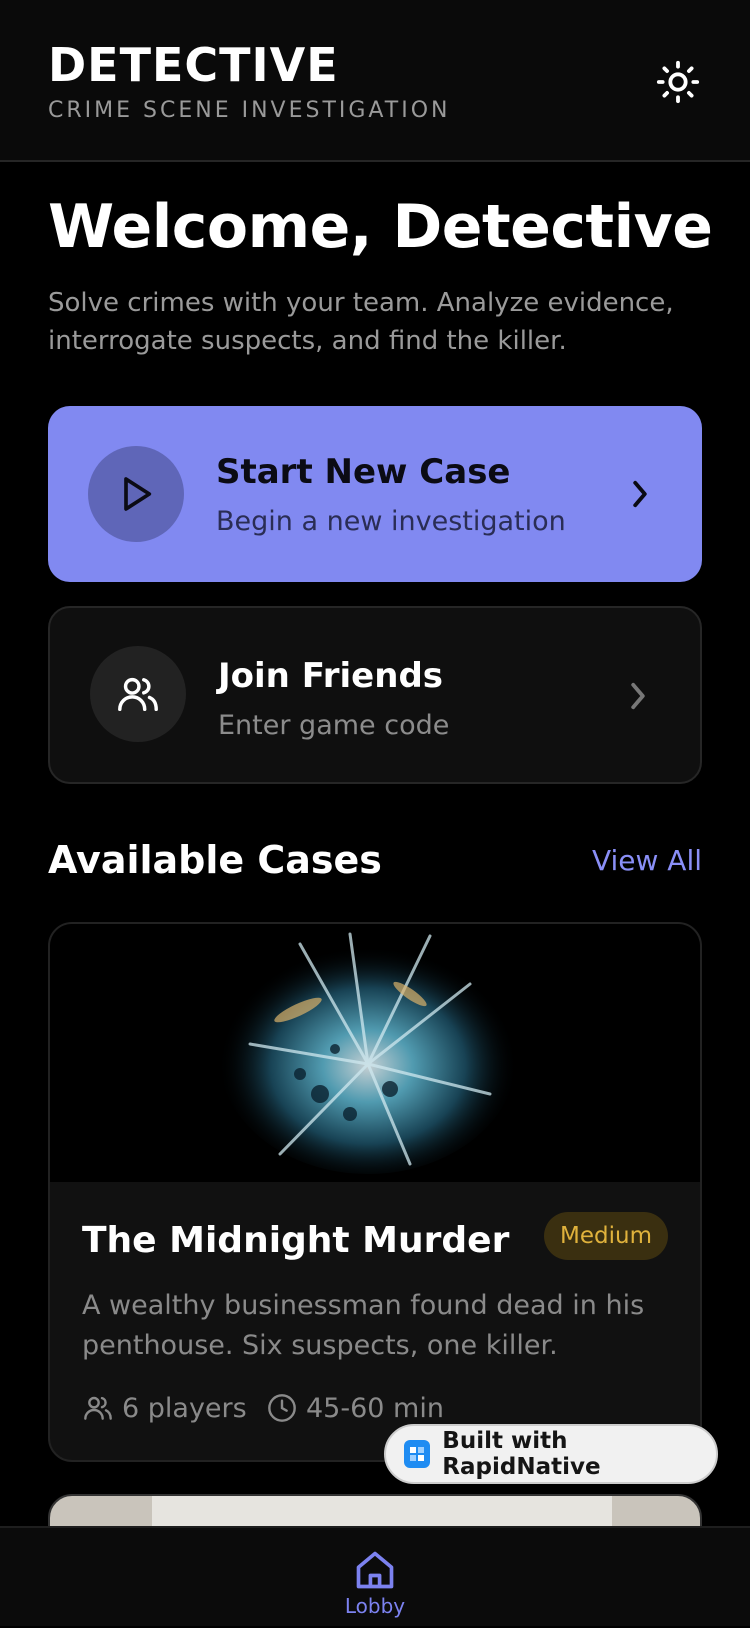  I want to click on users-icon-circle, so click(138, 694).